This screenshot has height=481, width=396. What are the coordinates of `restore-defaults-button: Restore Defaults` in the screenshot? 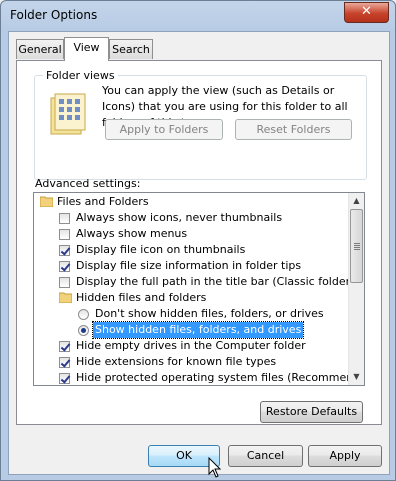 It's located at (311, 412).